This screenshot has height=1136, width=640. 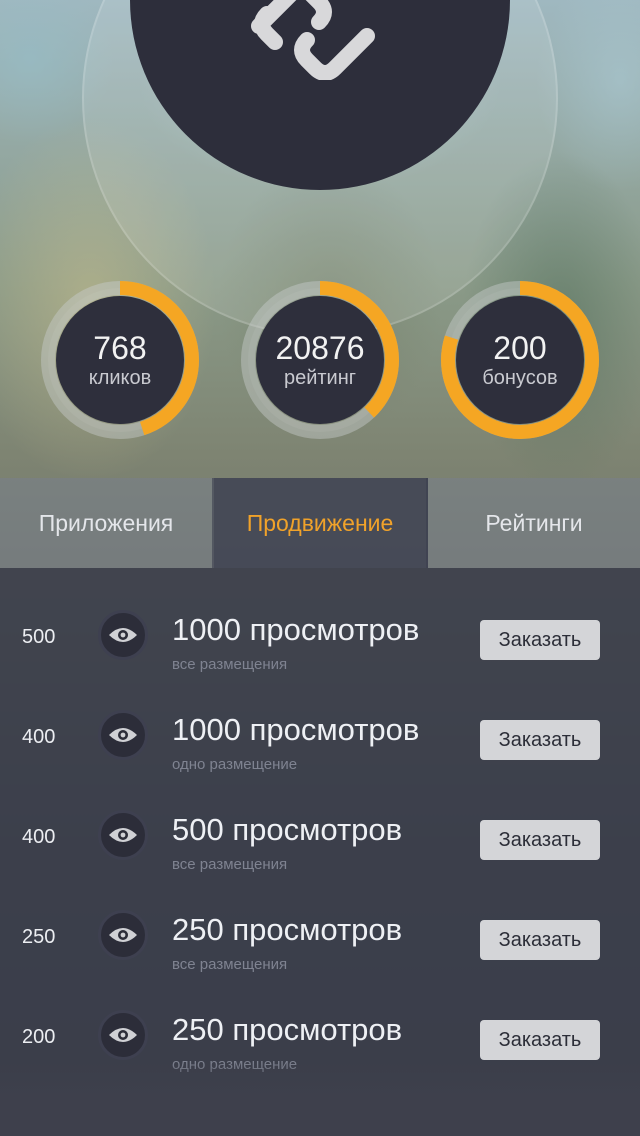 What do you see at coordinates (39, 1037) in the screenshot?
I see `offer-price: 200` at bounding box center [39, 1037].